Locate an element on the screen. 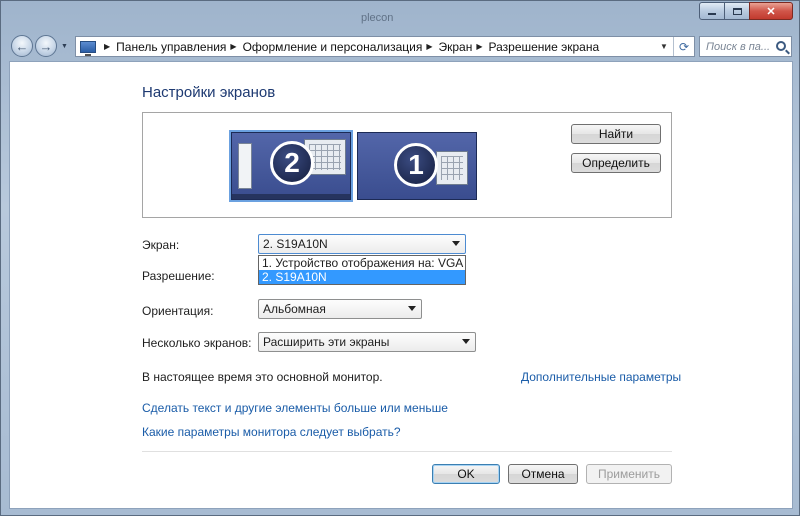 The image size is (800, 516). multiple-displays-select-value: Расширить эти экраны is located at coordinates (326, 342).